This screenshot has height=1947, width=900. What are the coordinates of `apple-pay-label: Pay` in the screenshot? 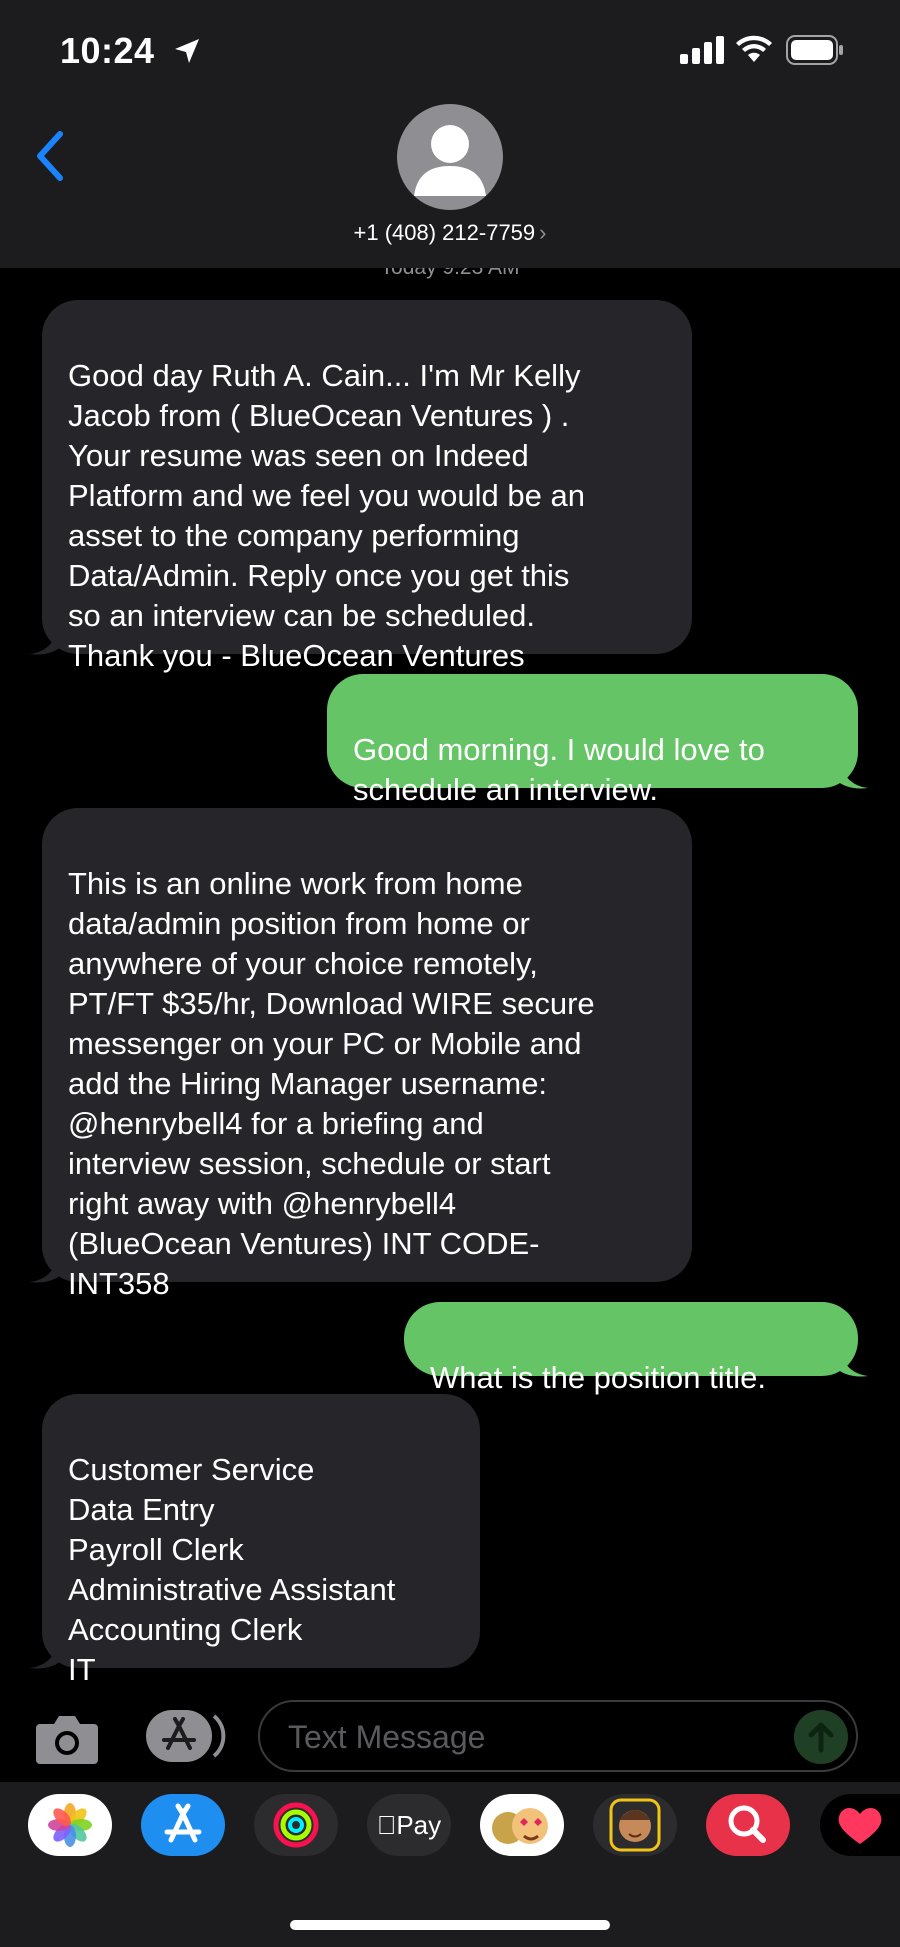 It's located at (409, 1825).